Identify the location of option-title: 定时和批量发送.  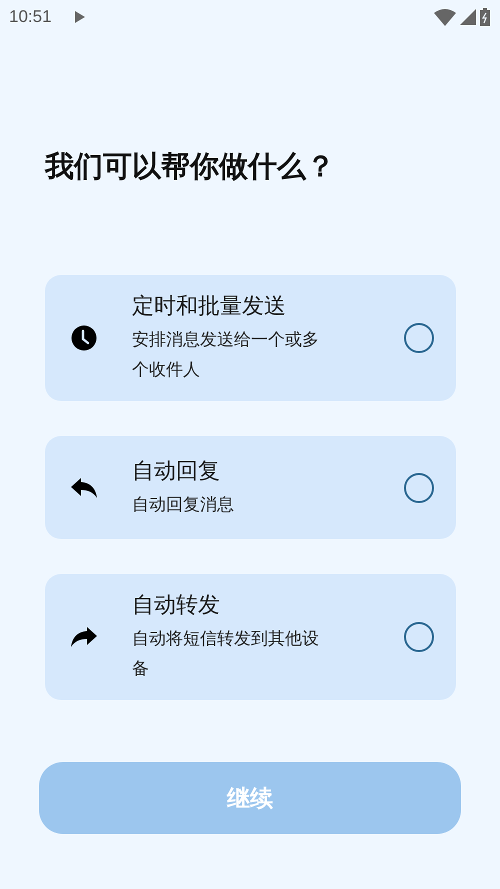
(209, 307).